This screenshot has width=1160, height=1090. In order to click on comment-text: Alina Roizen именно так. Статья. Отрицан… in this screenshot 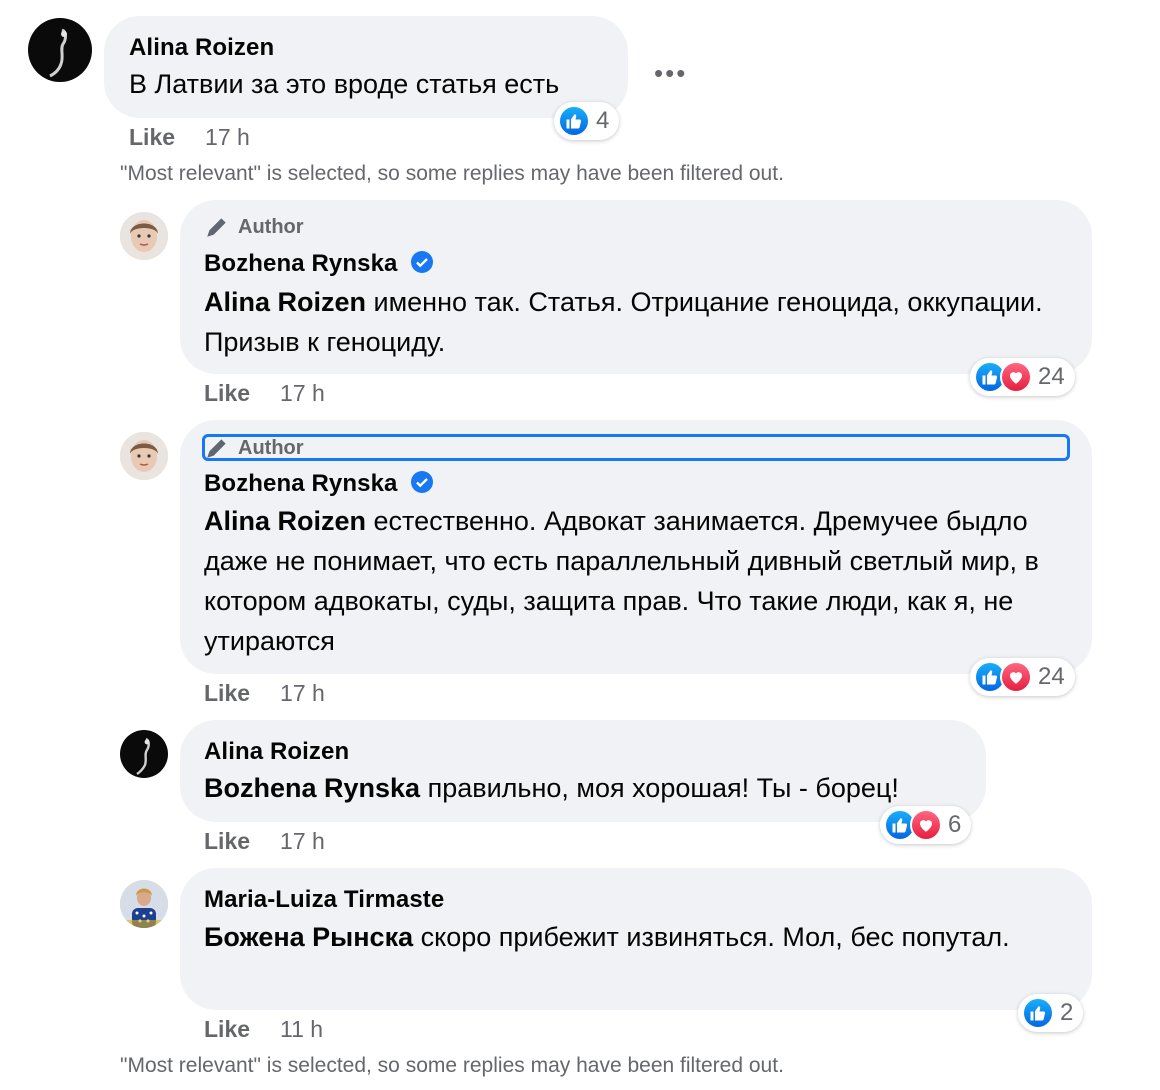, I will do `click(634, 322)`.